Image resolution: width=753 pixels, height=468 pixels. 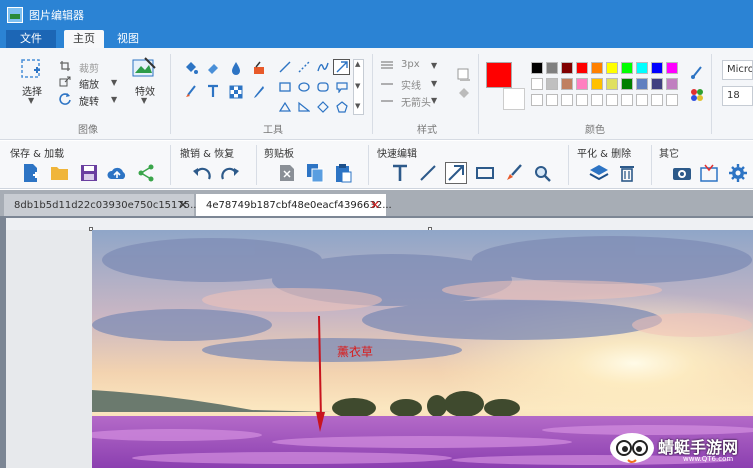 What do you see at coordinates (464, 93) in the screenshot?
I see `fill-style-icon` at bounding box center [464, 93].